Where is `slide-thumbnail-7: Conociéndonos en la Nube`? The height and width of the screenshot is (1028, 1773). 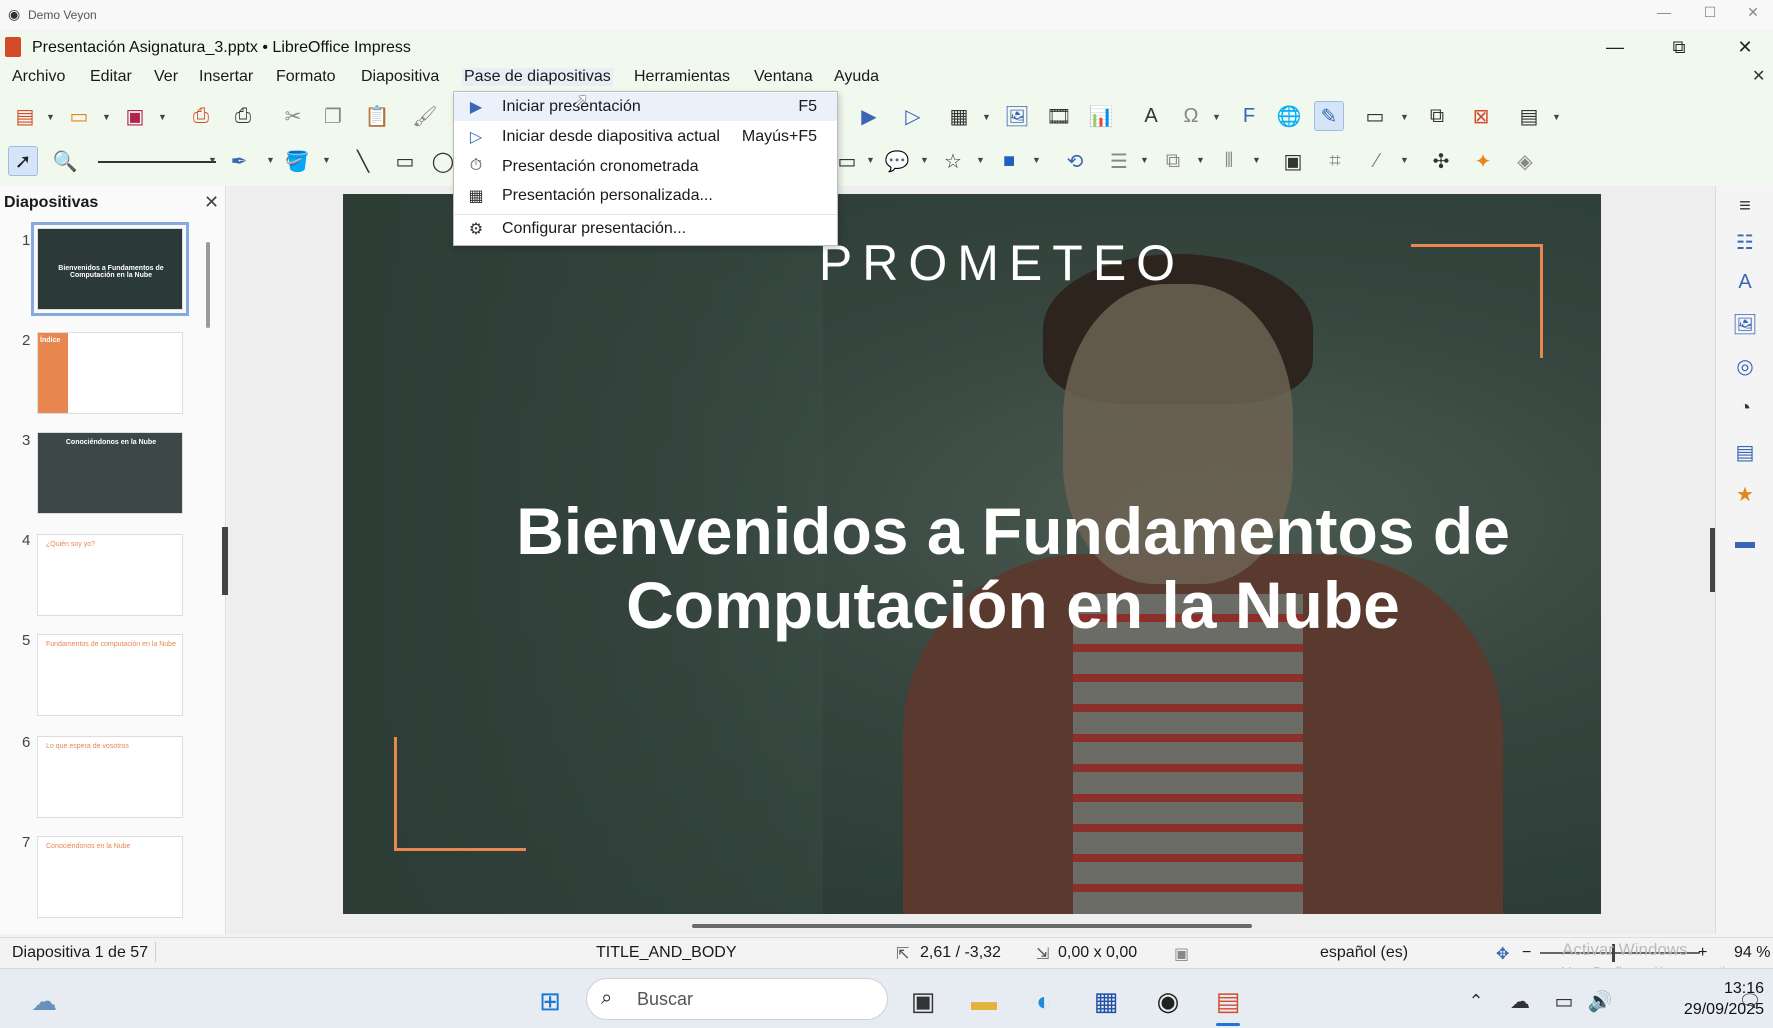
slide-thumbnail-7: Conociéndonos en la Nube is located at coordinates (110, 877).